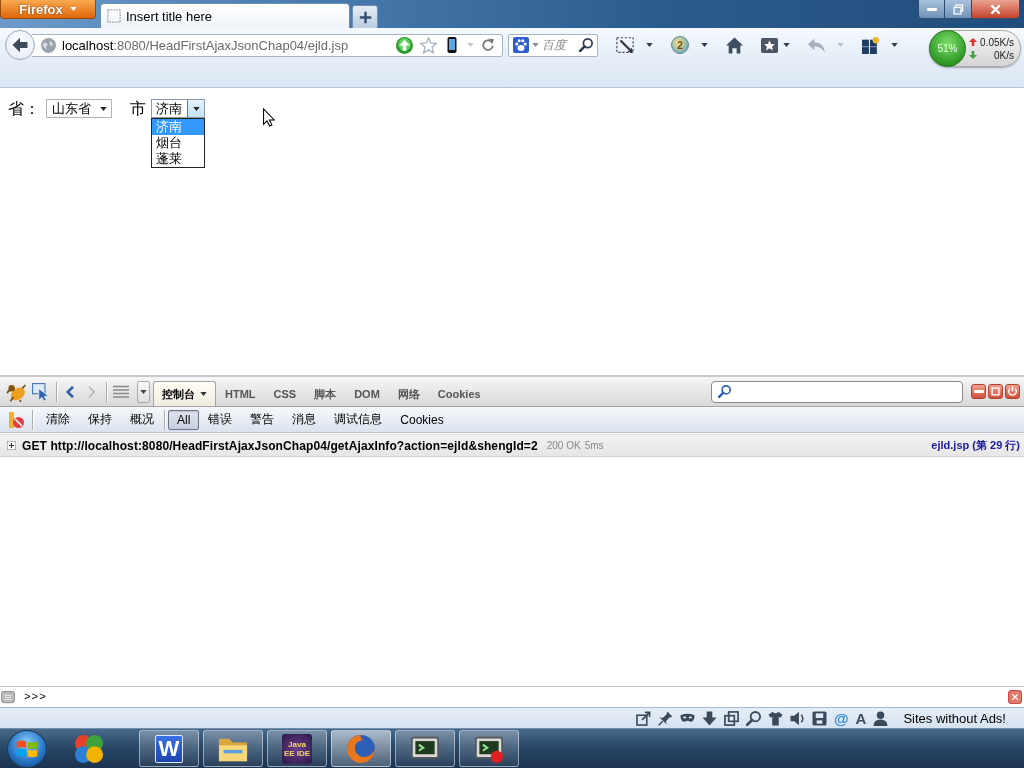 This screenshot has width=1024, height=768. Describe the element at coordinates (734, 45) in the screenshot. I see `home-icon` at that location.